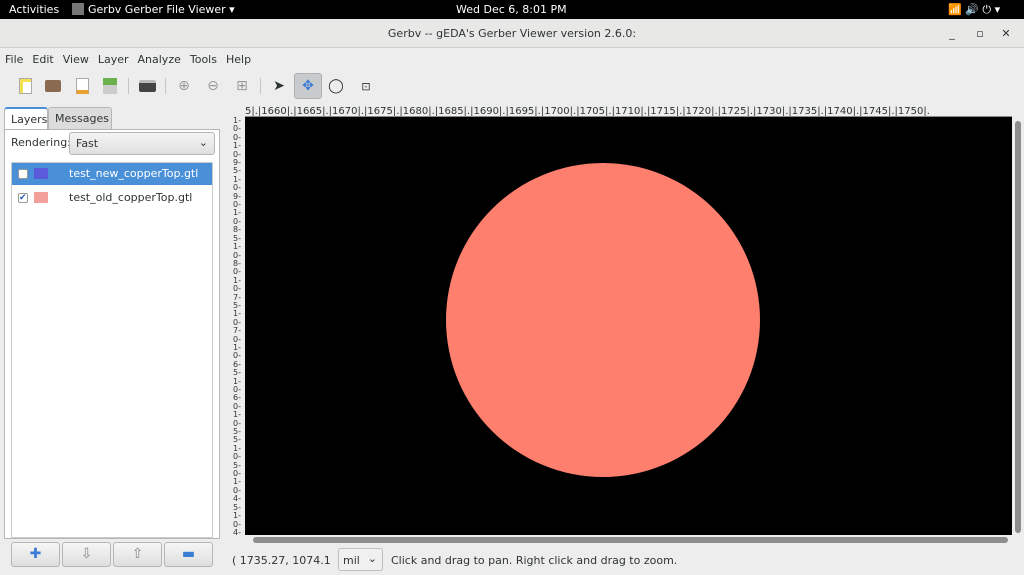 Image resolution: width=1024 pixels, height=575 pixels. I want to click on toolbar: ⊕ ⊖ ⊞ ➤ ✥ ◯ ⊡, so click(512, 85).